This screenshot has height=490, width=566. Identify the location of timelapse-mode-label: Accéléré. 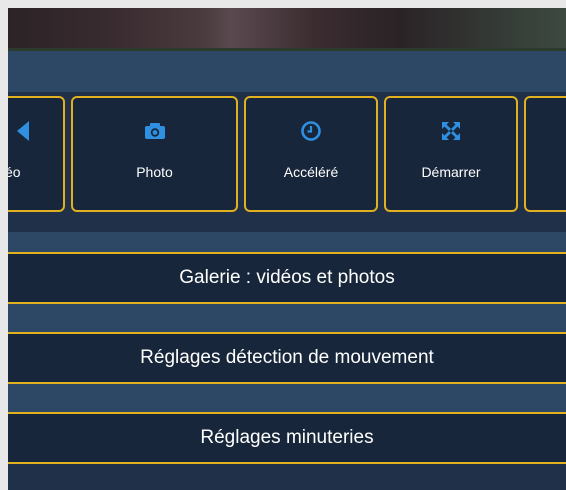
(311, 172).